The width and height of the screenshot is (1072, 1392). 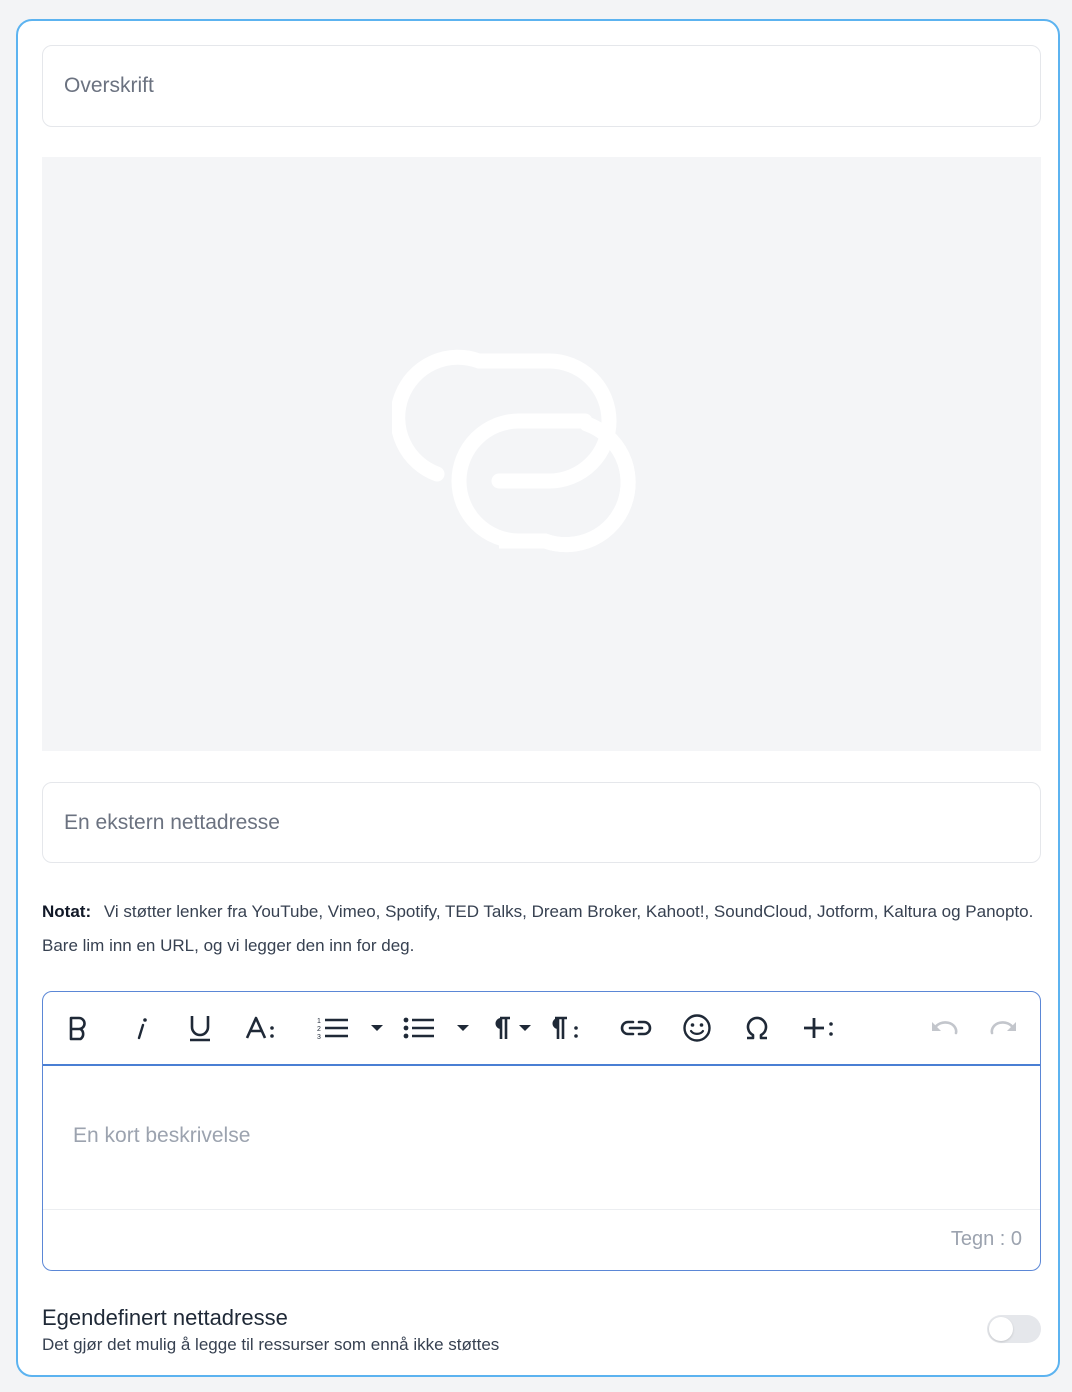 I want to click on external-url-field, so click(x=541, y=822).